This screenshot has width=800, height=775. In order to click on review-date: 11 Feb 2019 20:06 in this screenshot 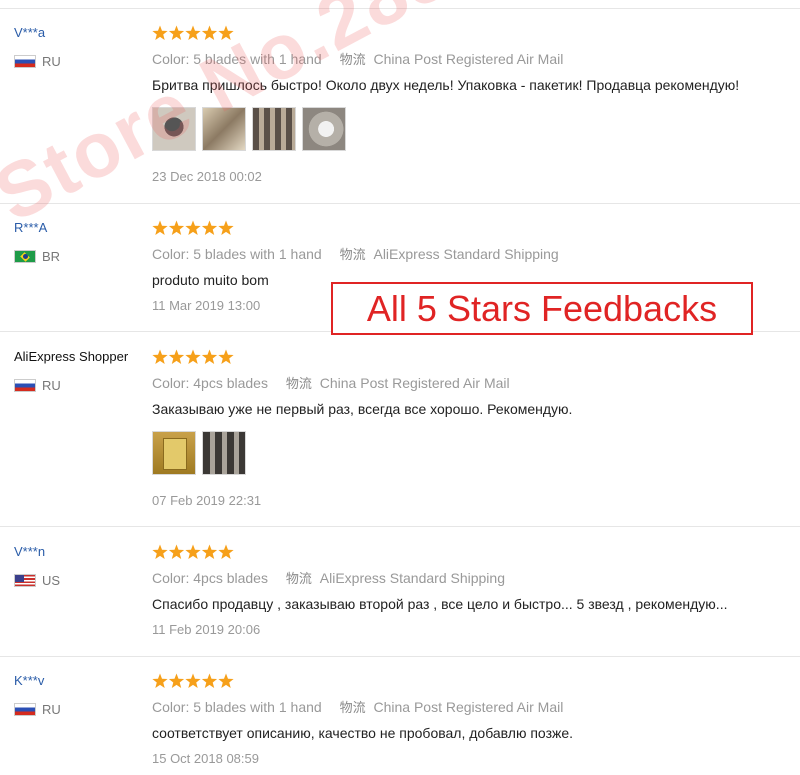, I will do `click(206, 629)`.